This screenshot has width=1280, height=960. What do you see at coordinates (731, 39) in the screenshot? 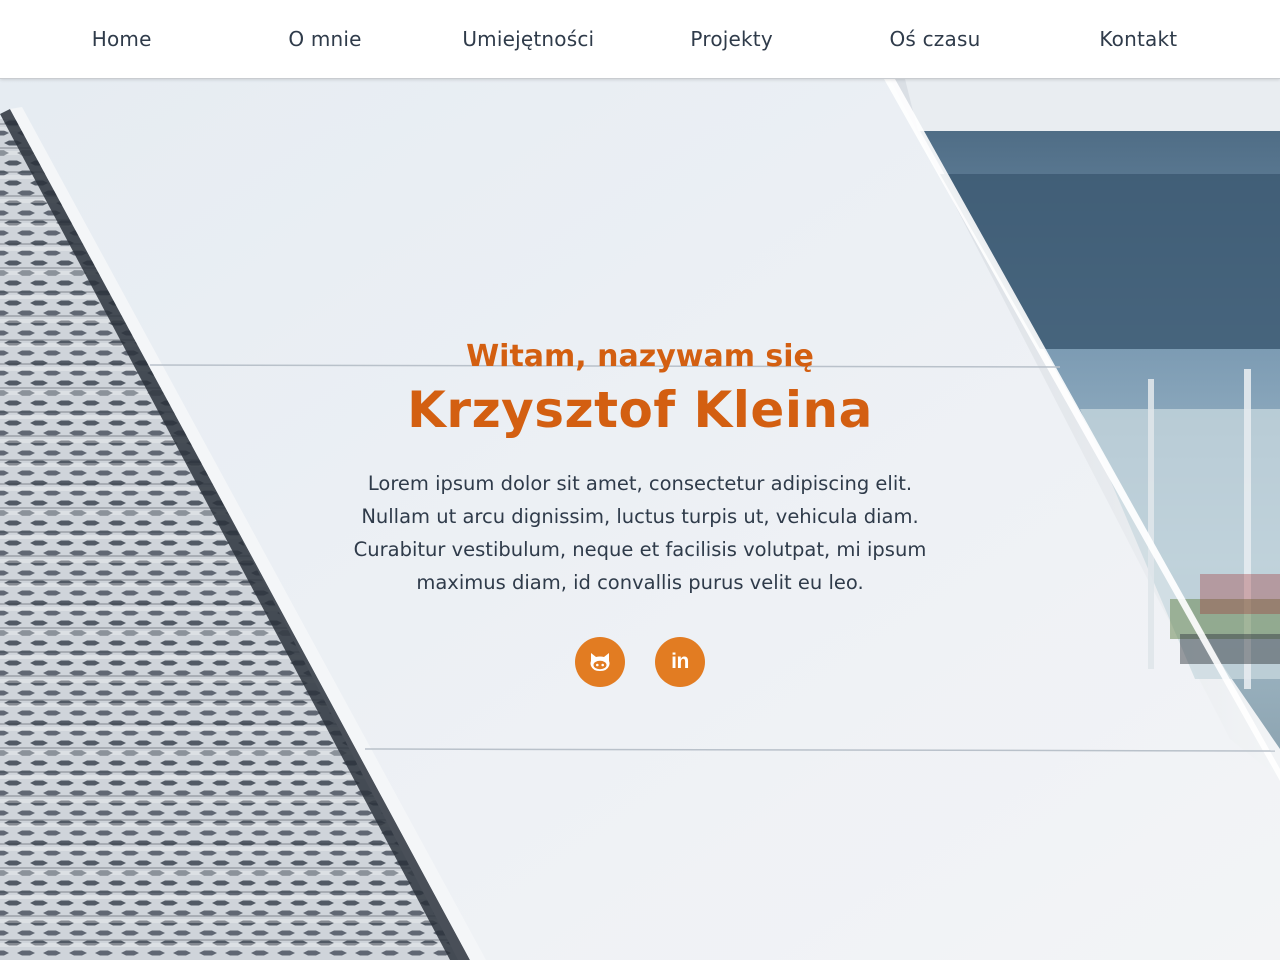
I see `nav-item-projects: Projekty` at bounding box center [731, 39].